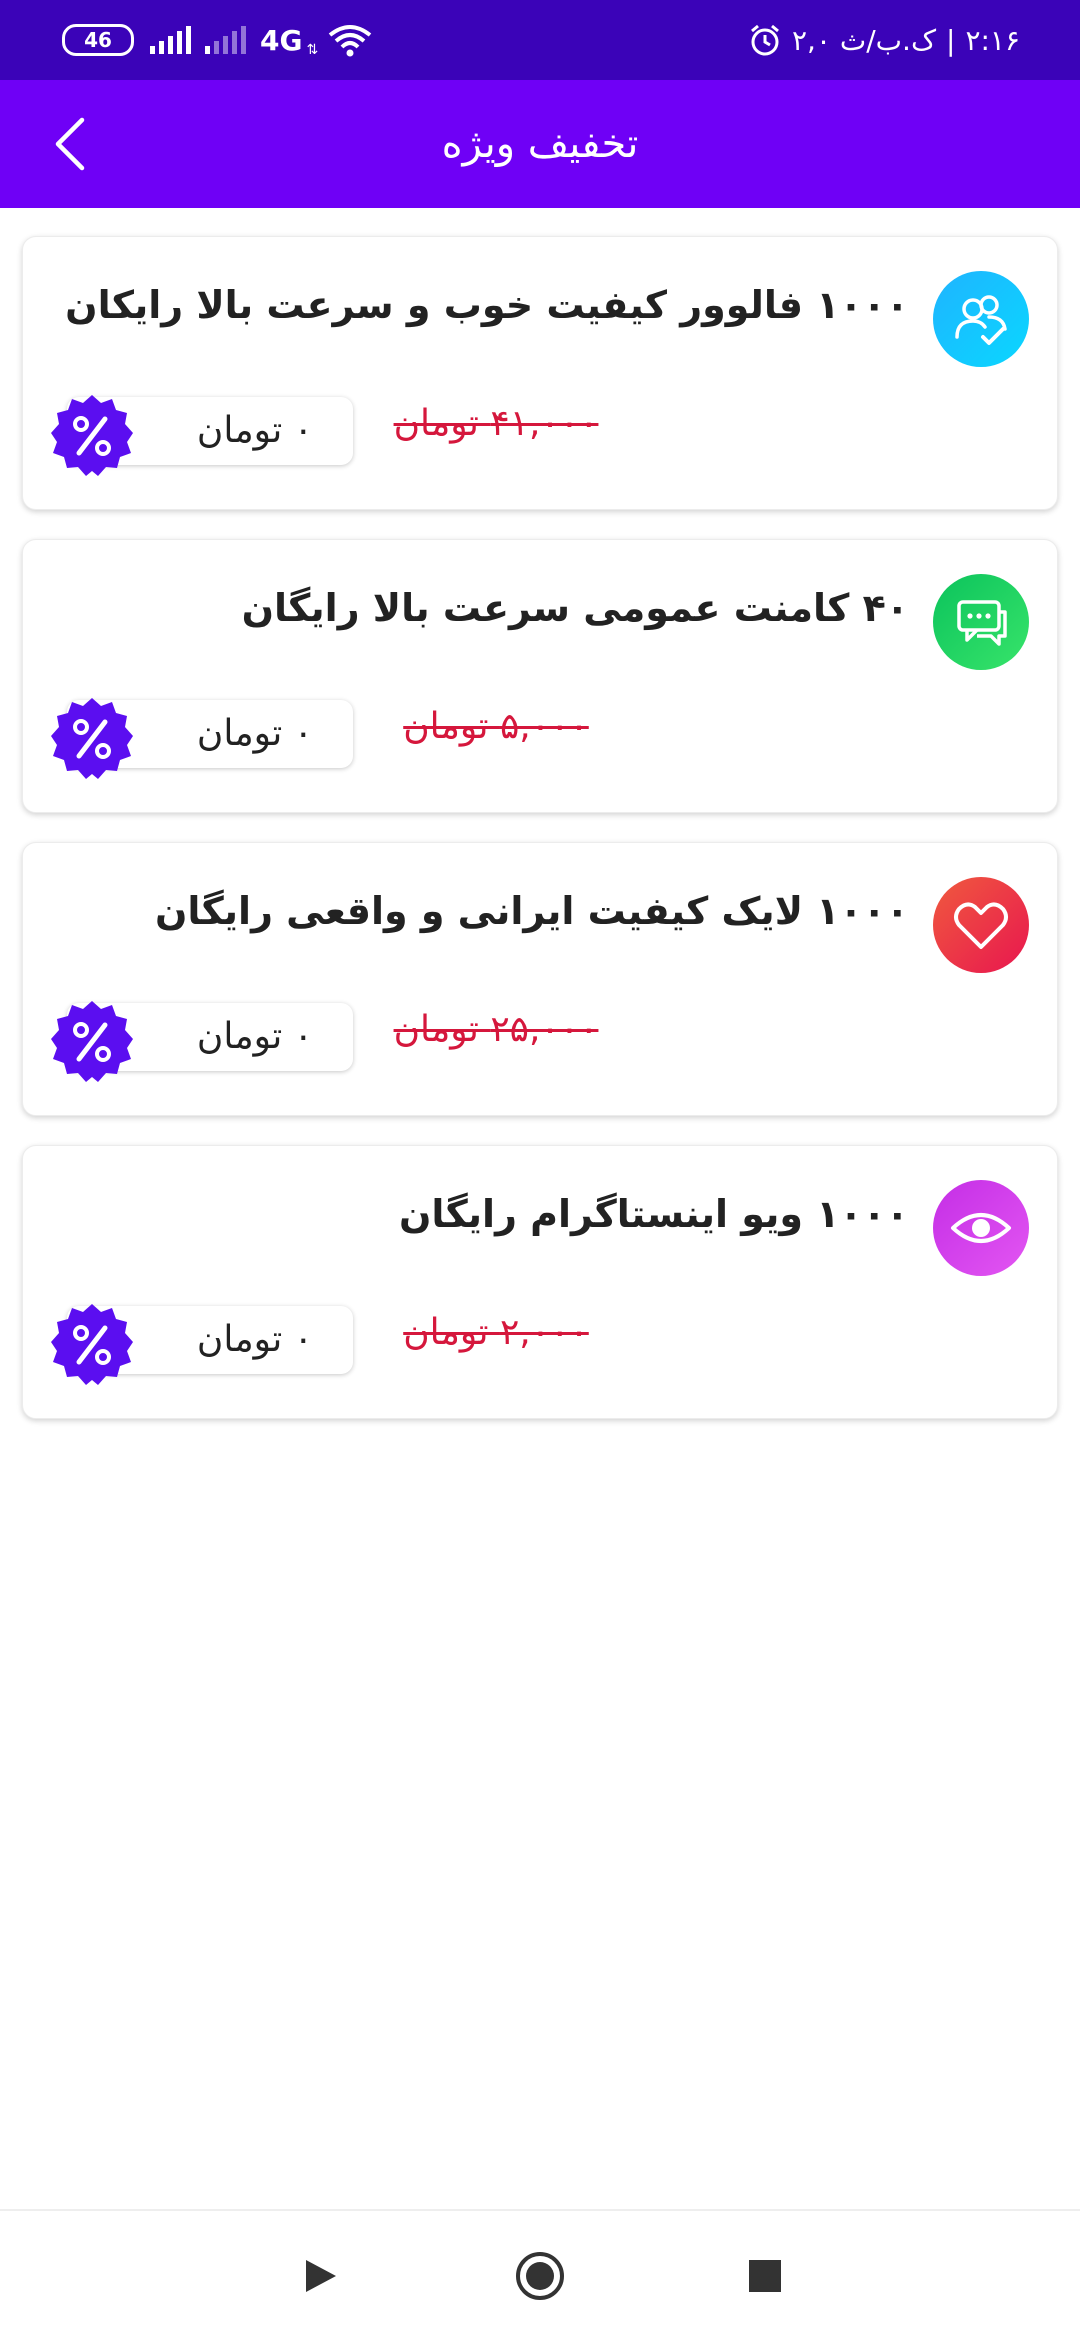  I want to click on offer-title: ۱۰۰۰ لایک کیفیت ایرانی و واقعی رایگان, so click(531, 911).